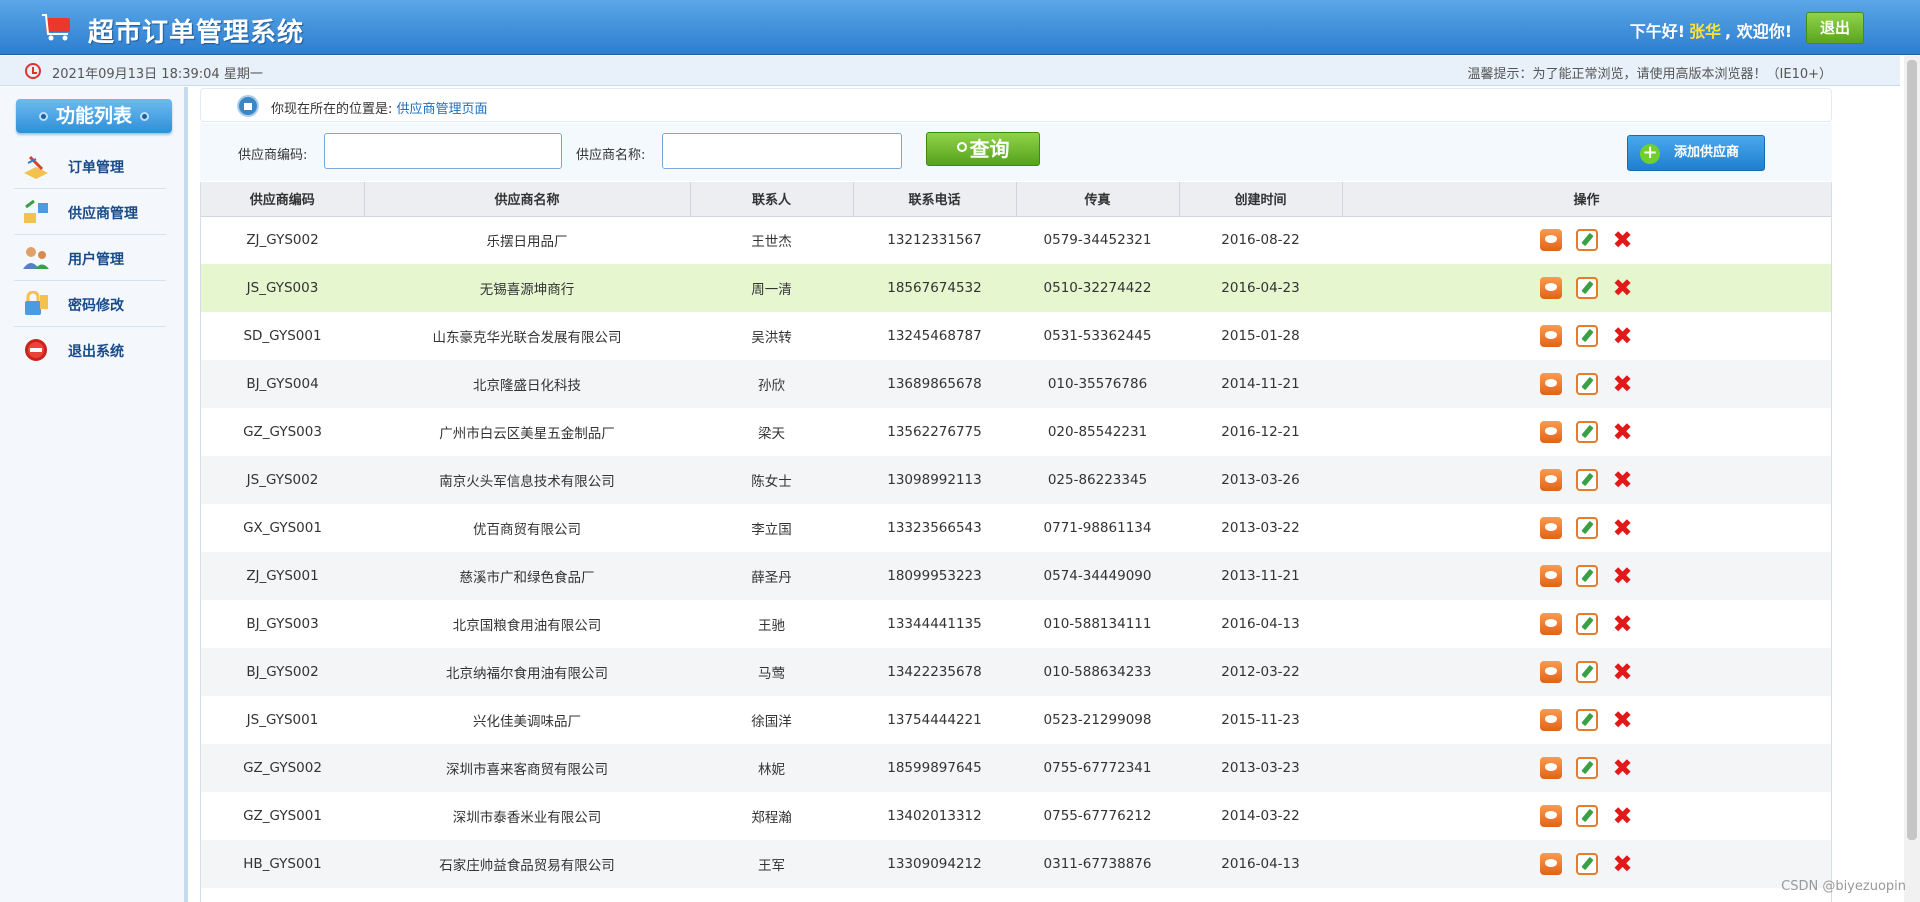 This screenshot has height=902, width=1920. What do you see at coordinates (442, 109) in the screenshot?
I see `breadcrumb-current: 供应商管理页面` at bounding box center [442, 109].